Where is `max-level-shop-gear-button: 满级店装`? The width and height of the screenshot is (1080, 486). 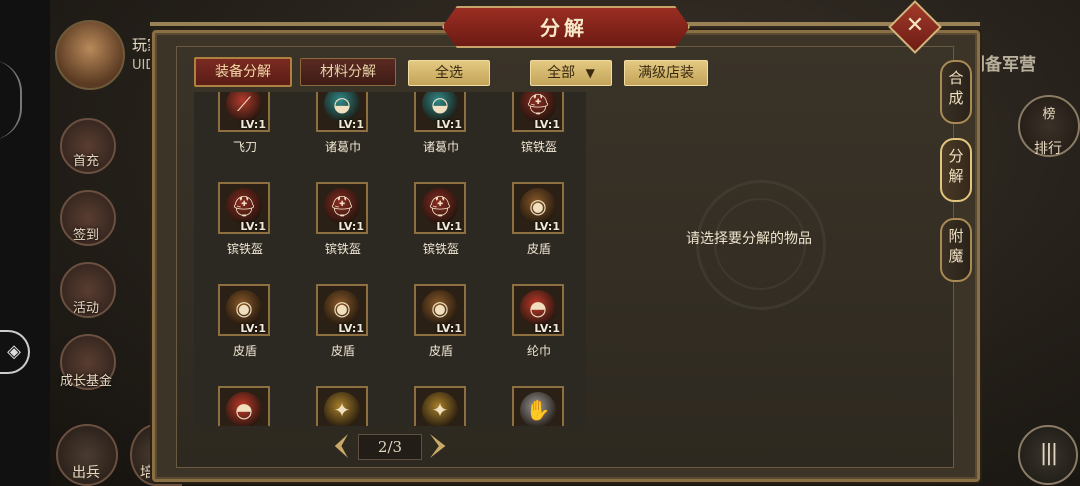 max-level-shop-gear-button: 满级店装 is located at coordinates (666, 73).